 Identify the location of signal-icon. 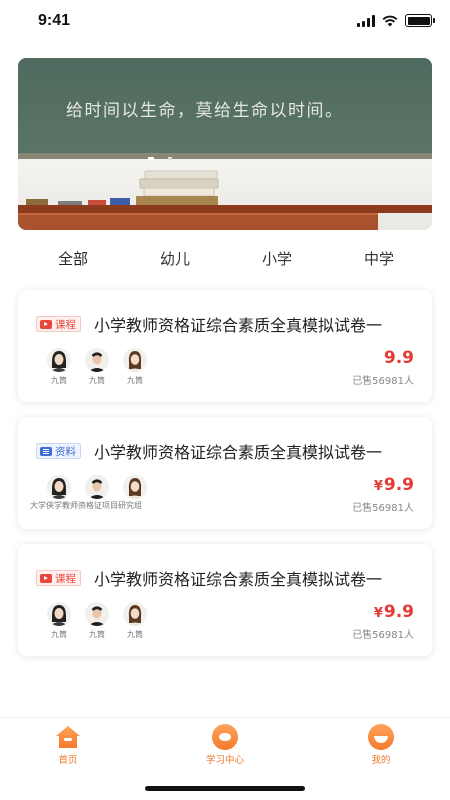
(366, 20).